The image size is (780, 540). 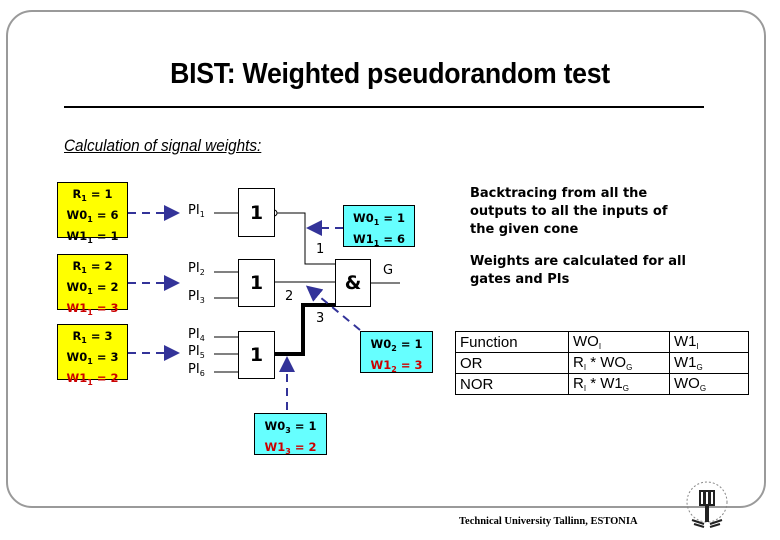 I want to click on gate-and: &, so click(x=353, y=283).